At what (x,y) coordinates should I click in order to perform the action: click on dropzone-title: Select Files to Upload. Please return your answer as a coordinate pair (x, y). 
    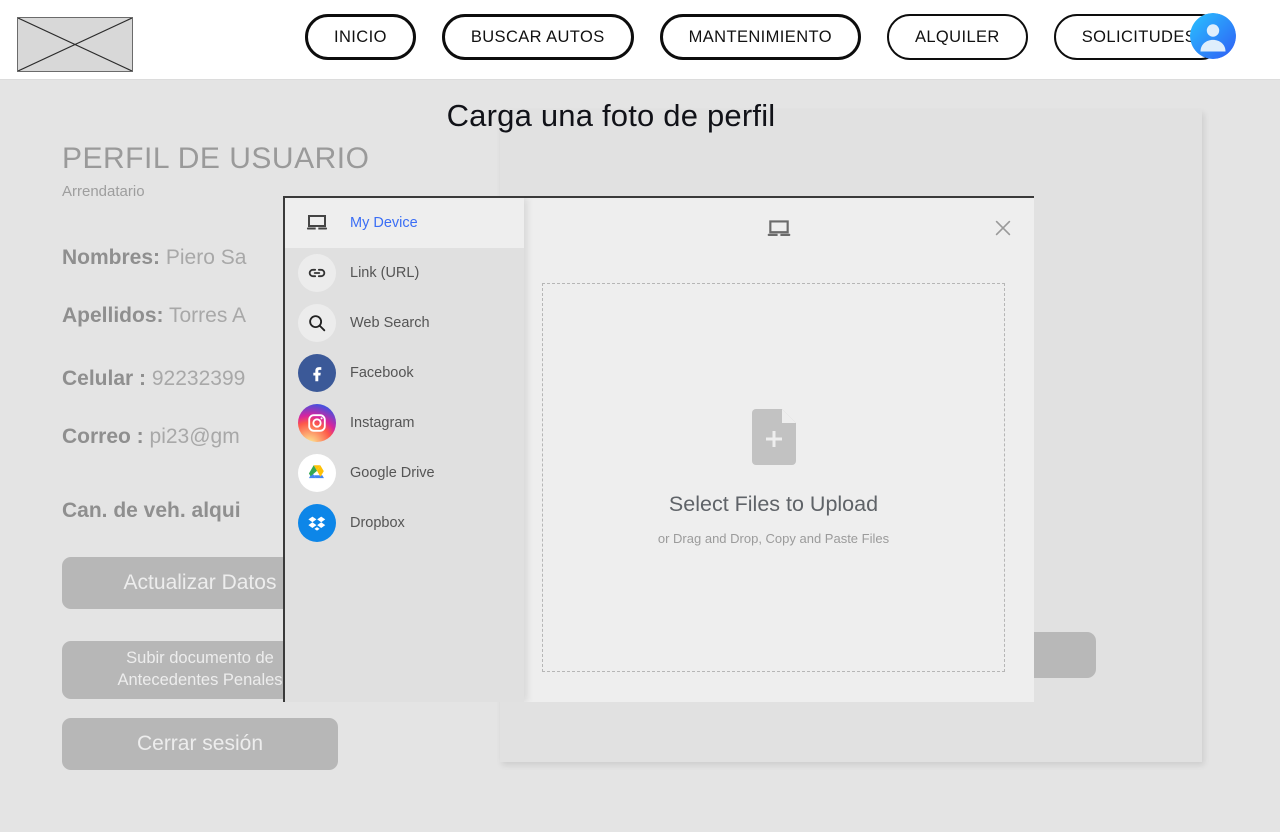
    Looking at the image, I should click on (773, 504).